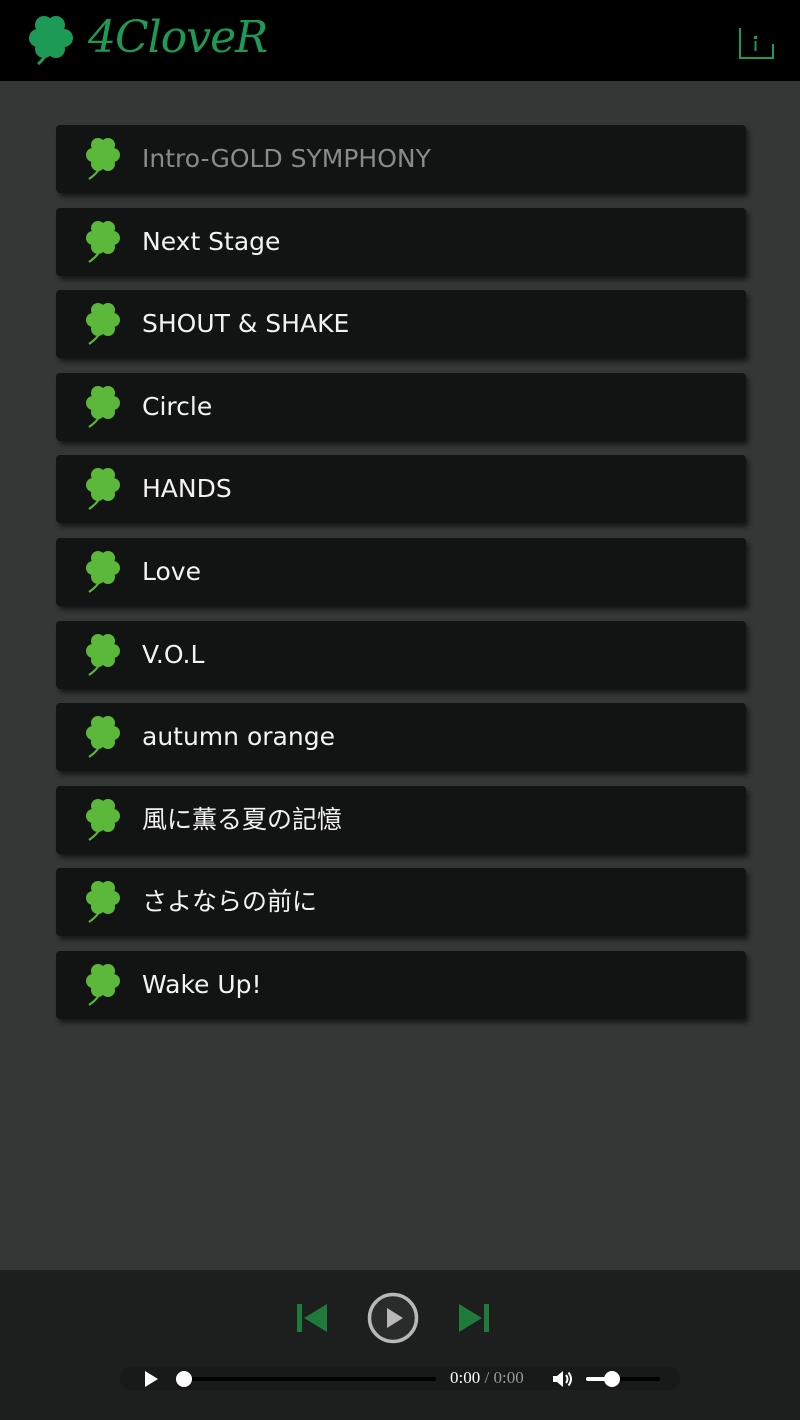  I want to click on track-title: SHOUT & SHAKE, so click(246, 324).